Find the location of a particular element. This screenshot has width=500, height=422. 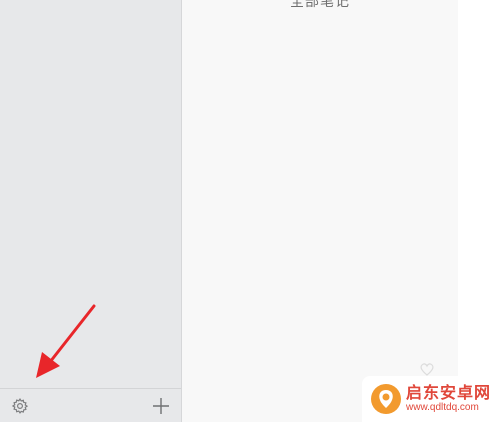

settings-button is located at coordinates (20, 406).